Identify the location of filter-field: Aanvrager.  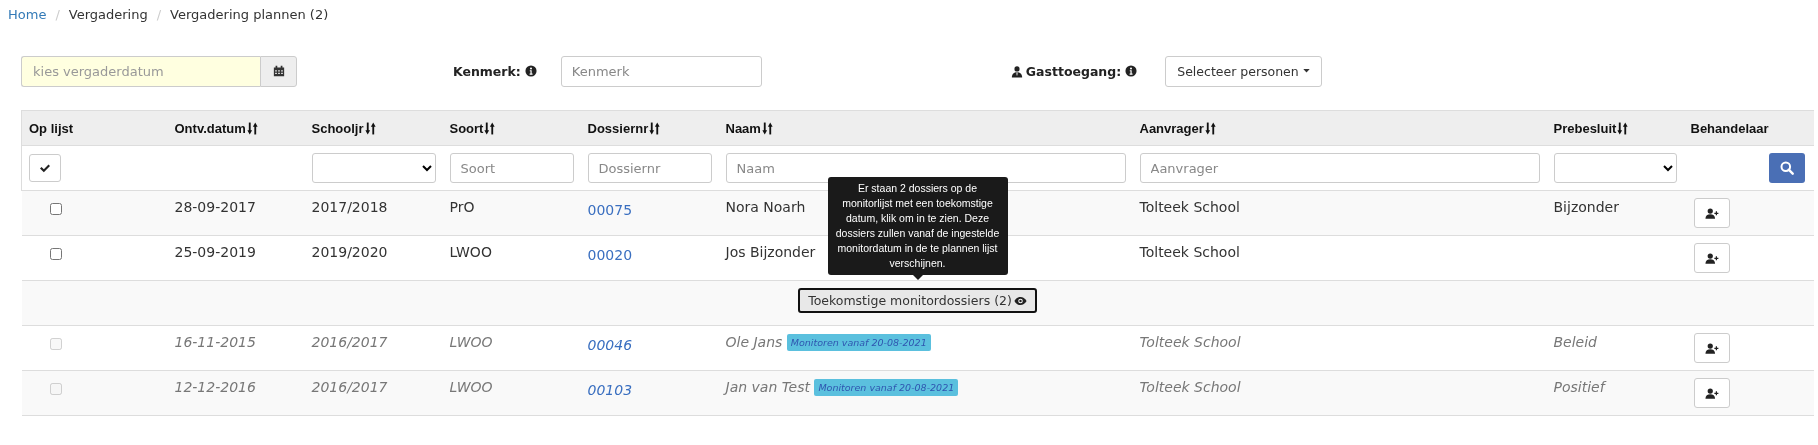
(1339, 168).